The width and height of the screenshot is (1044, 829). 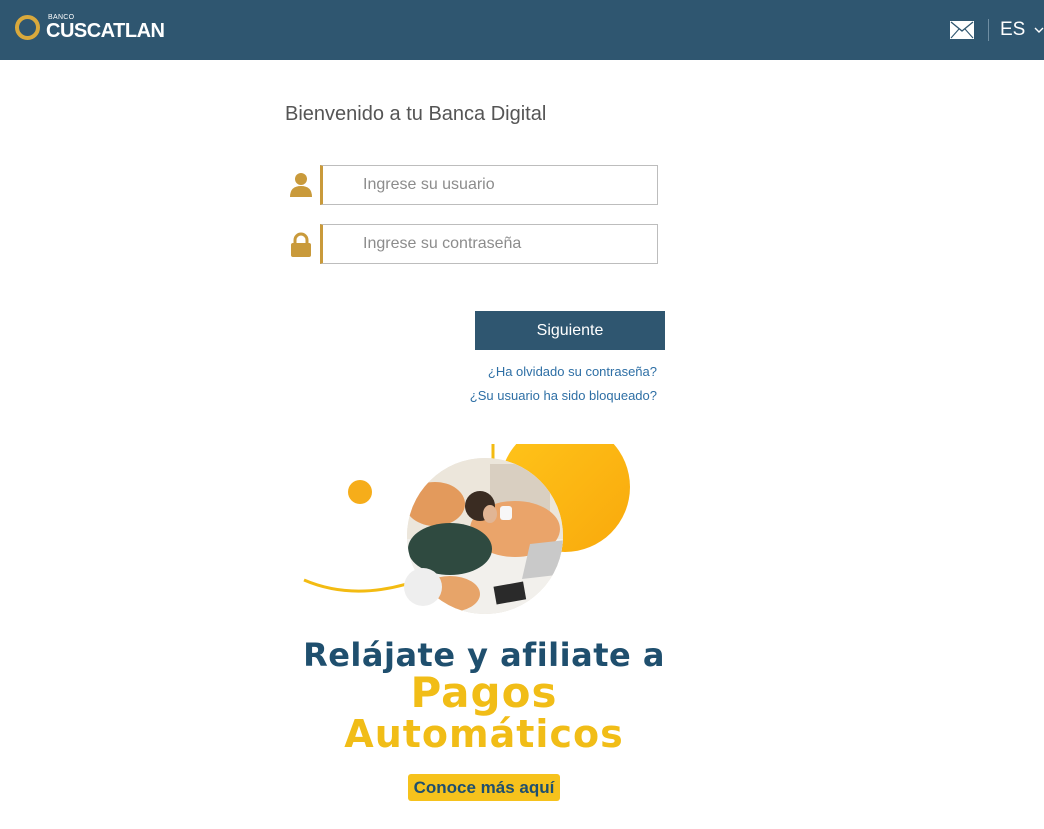 I want to click on language-selector: ES, so click(x=1022, y=30).